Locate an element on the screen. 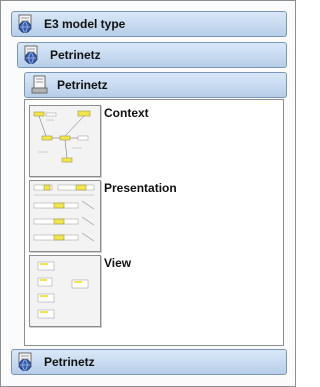  view-item-context: Context is located at coordinates (154, 141).